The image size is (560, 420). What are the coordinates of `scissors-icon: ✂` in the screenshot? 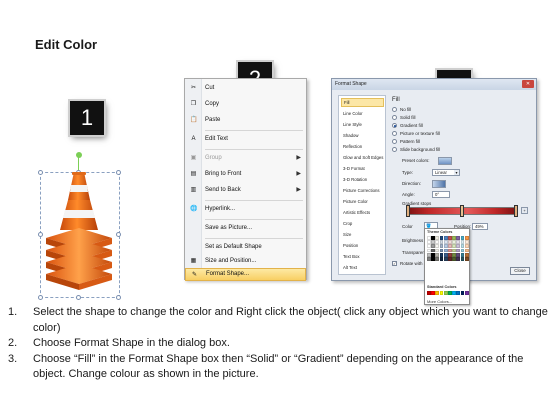 It's located at (193, 88).